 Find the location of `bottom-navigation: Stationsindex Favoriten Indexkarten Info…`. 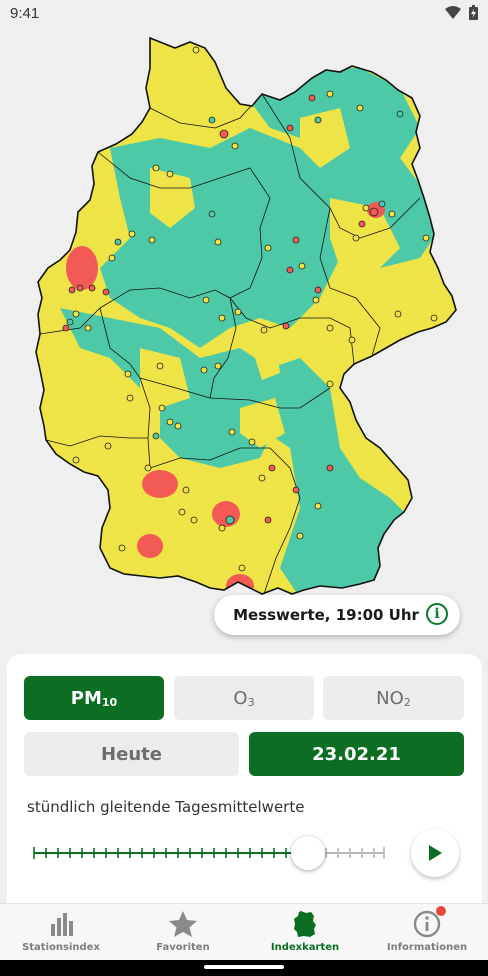

bottom-navigation: Stationsindex Favoriten Indexkarten Info… is located at coordinates (244, 931).